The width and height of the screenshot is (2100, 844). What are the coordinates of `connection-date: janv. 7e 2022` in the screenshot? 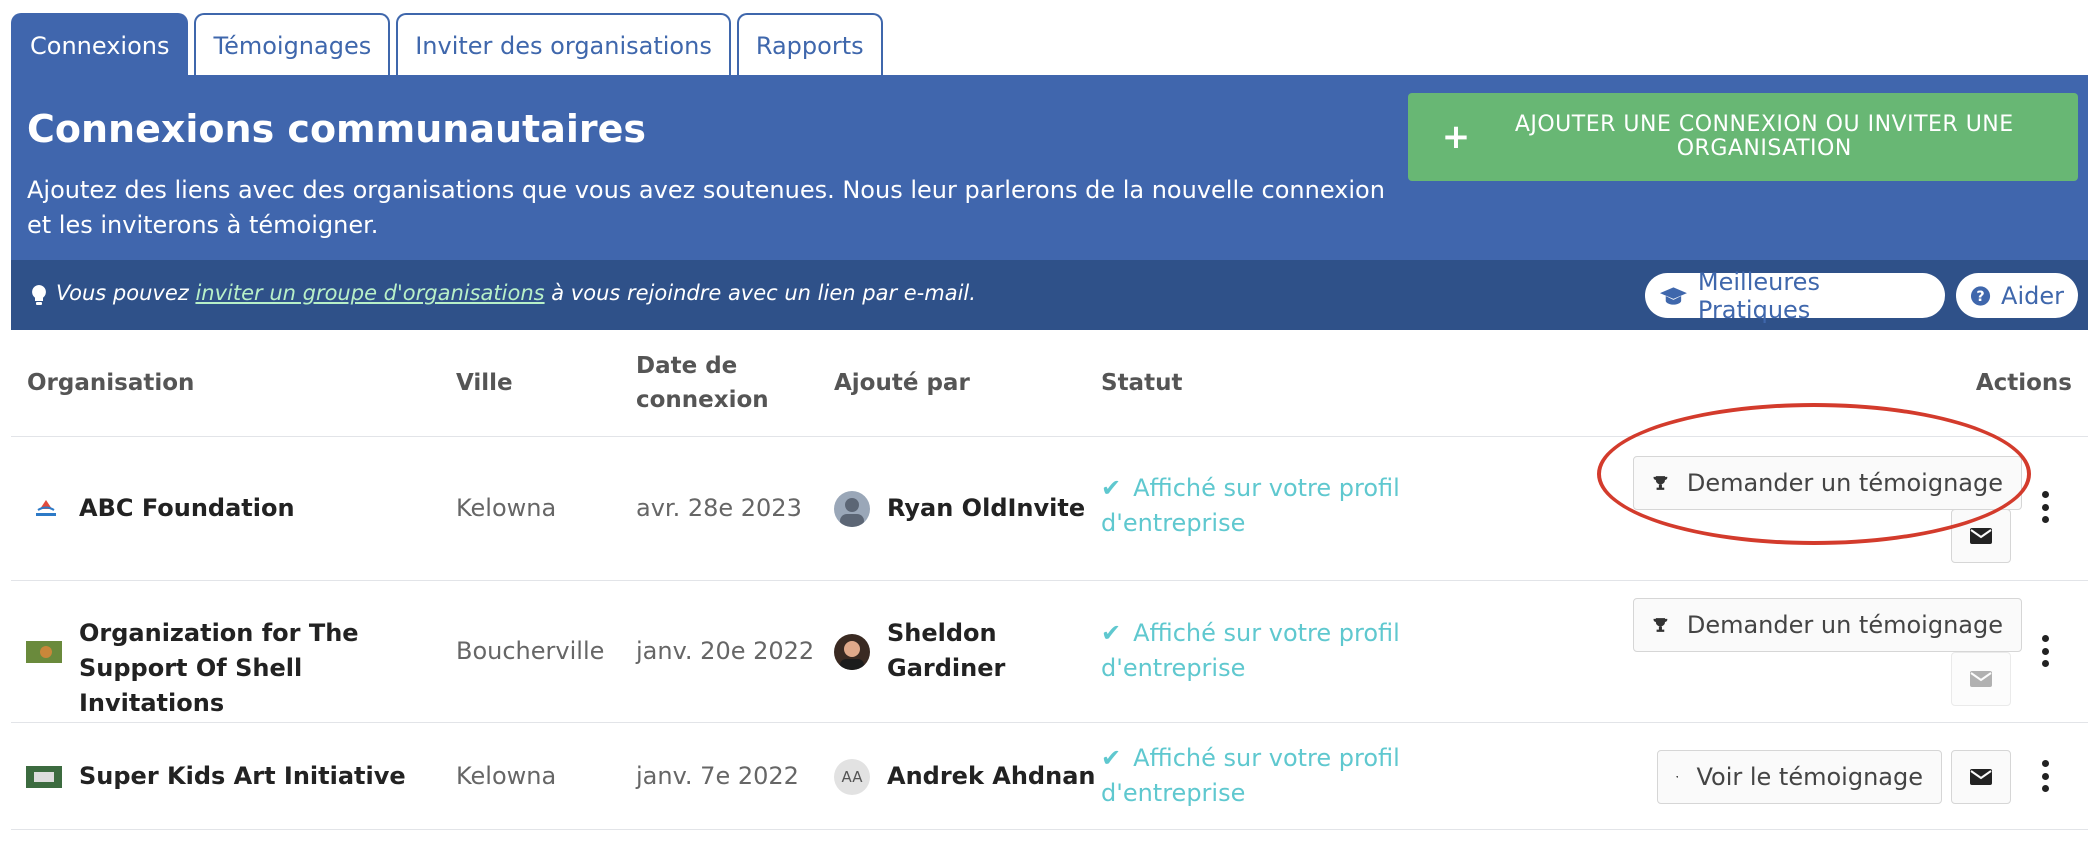 It's located at (717, 776).